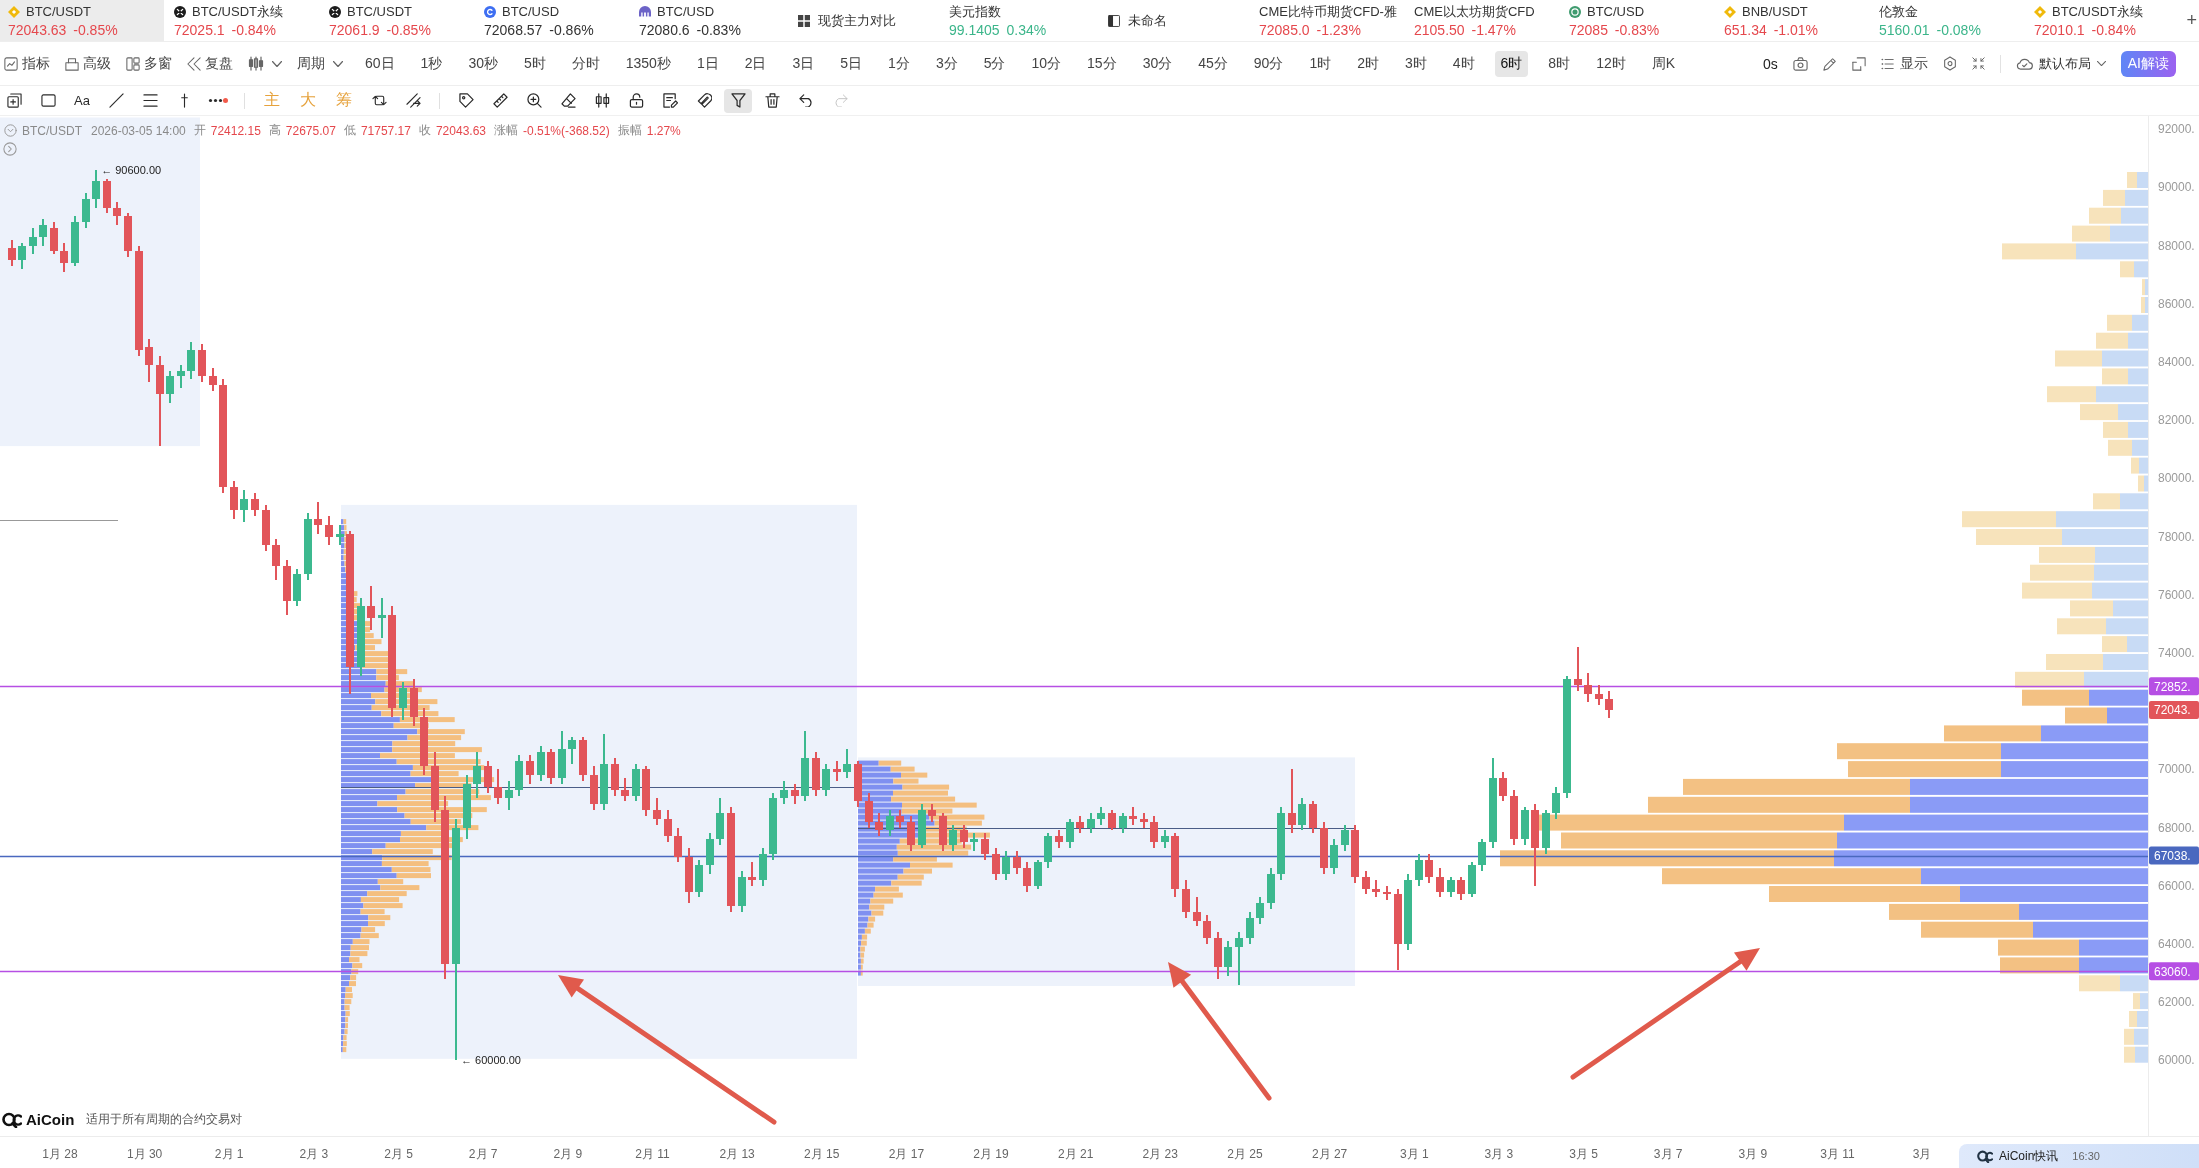 This screenshot has width=2199, height=1168. What do you see at coordinates (150, 100) in the screenshot?
I see `parallel-lines-icon` at bounding box center [150, 100].